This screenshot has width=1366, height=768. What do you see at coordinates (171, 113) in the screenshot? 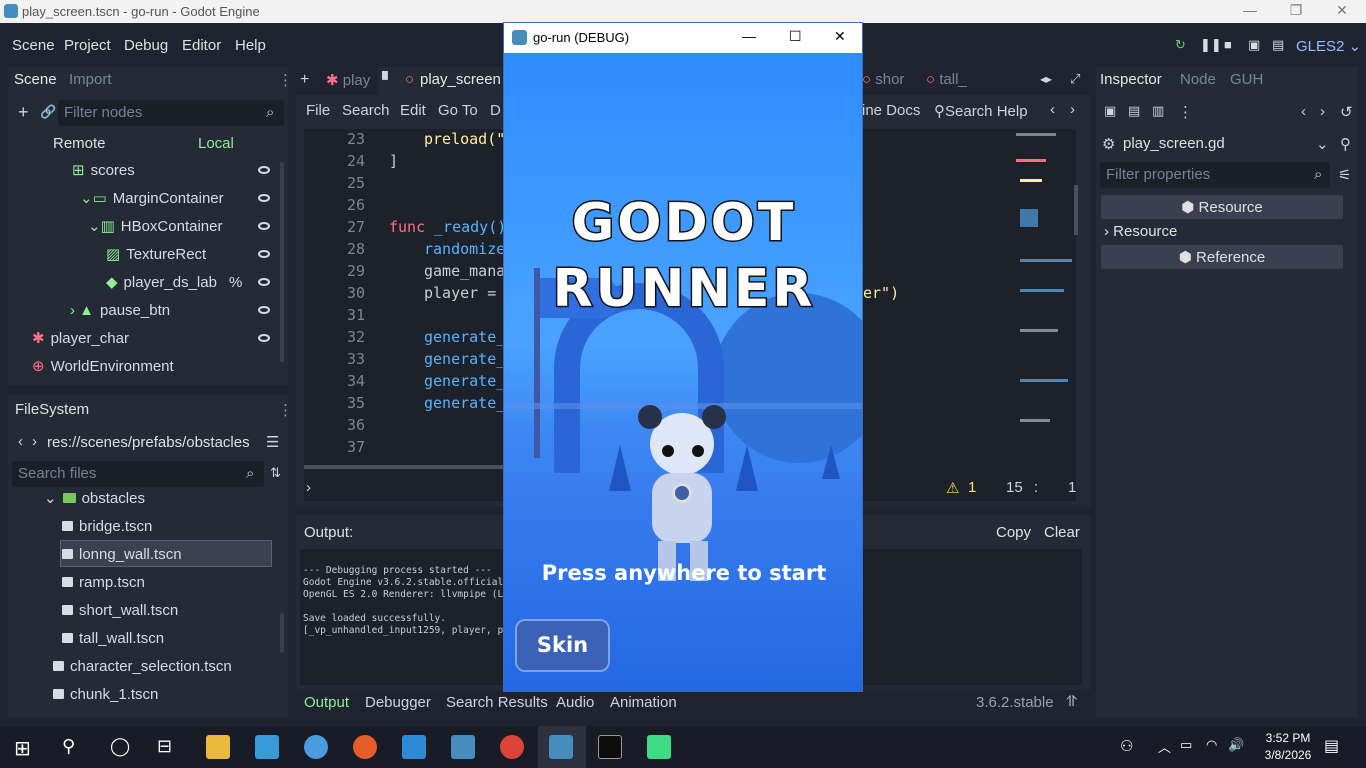
I see `filter-nodes-input: Filter nodes ⌕` at bounding box center [171, 113].